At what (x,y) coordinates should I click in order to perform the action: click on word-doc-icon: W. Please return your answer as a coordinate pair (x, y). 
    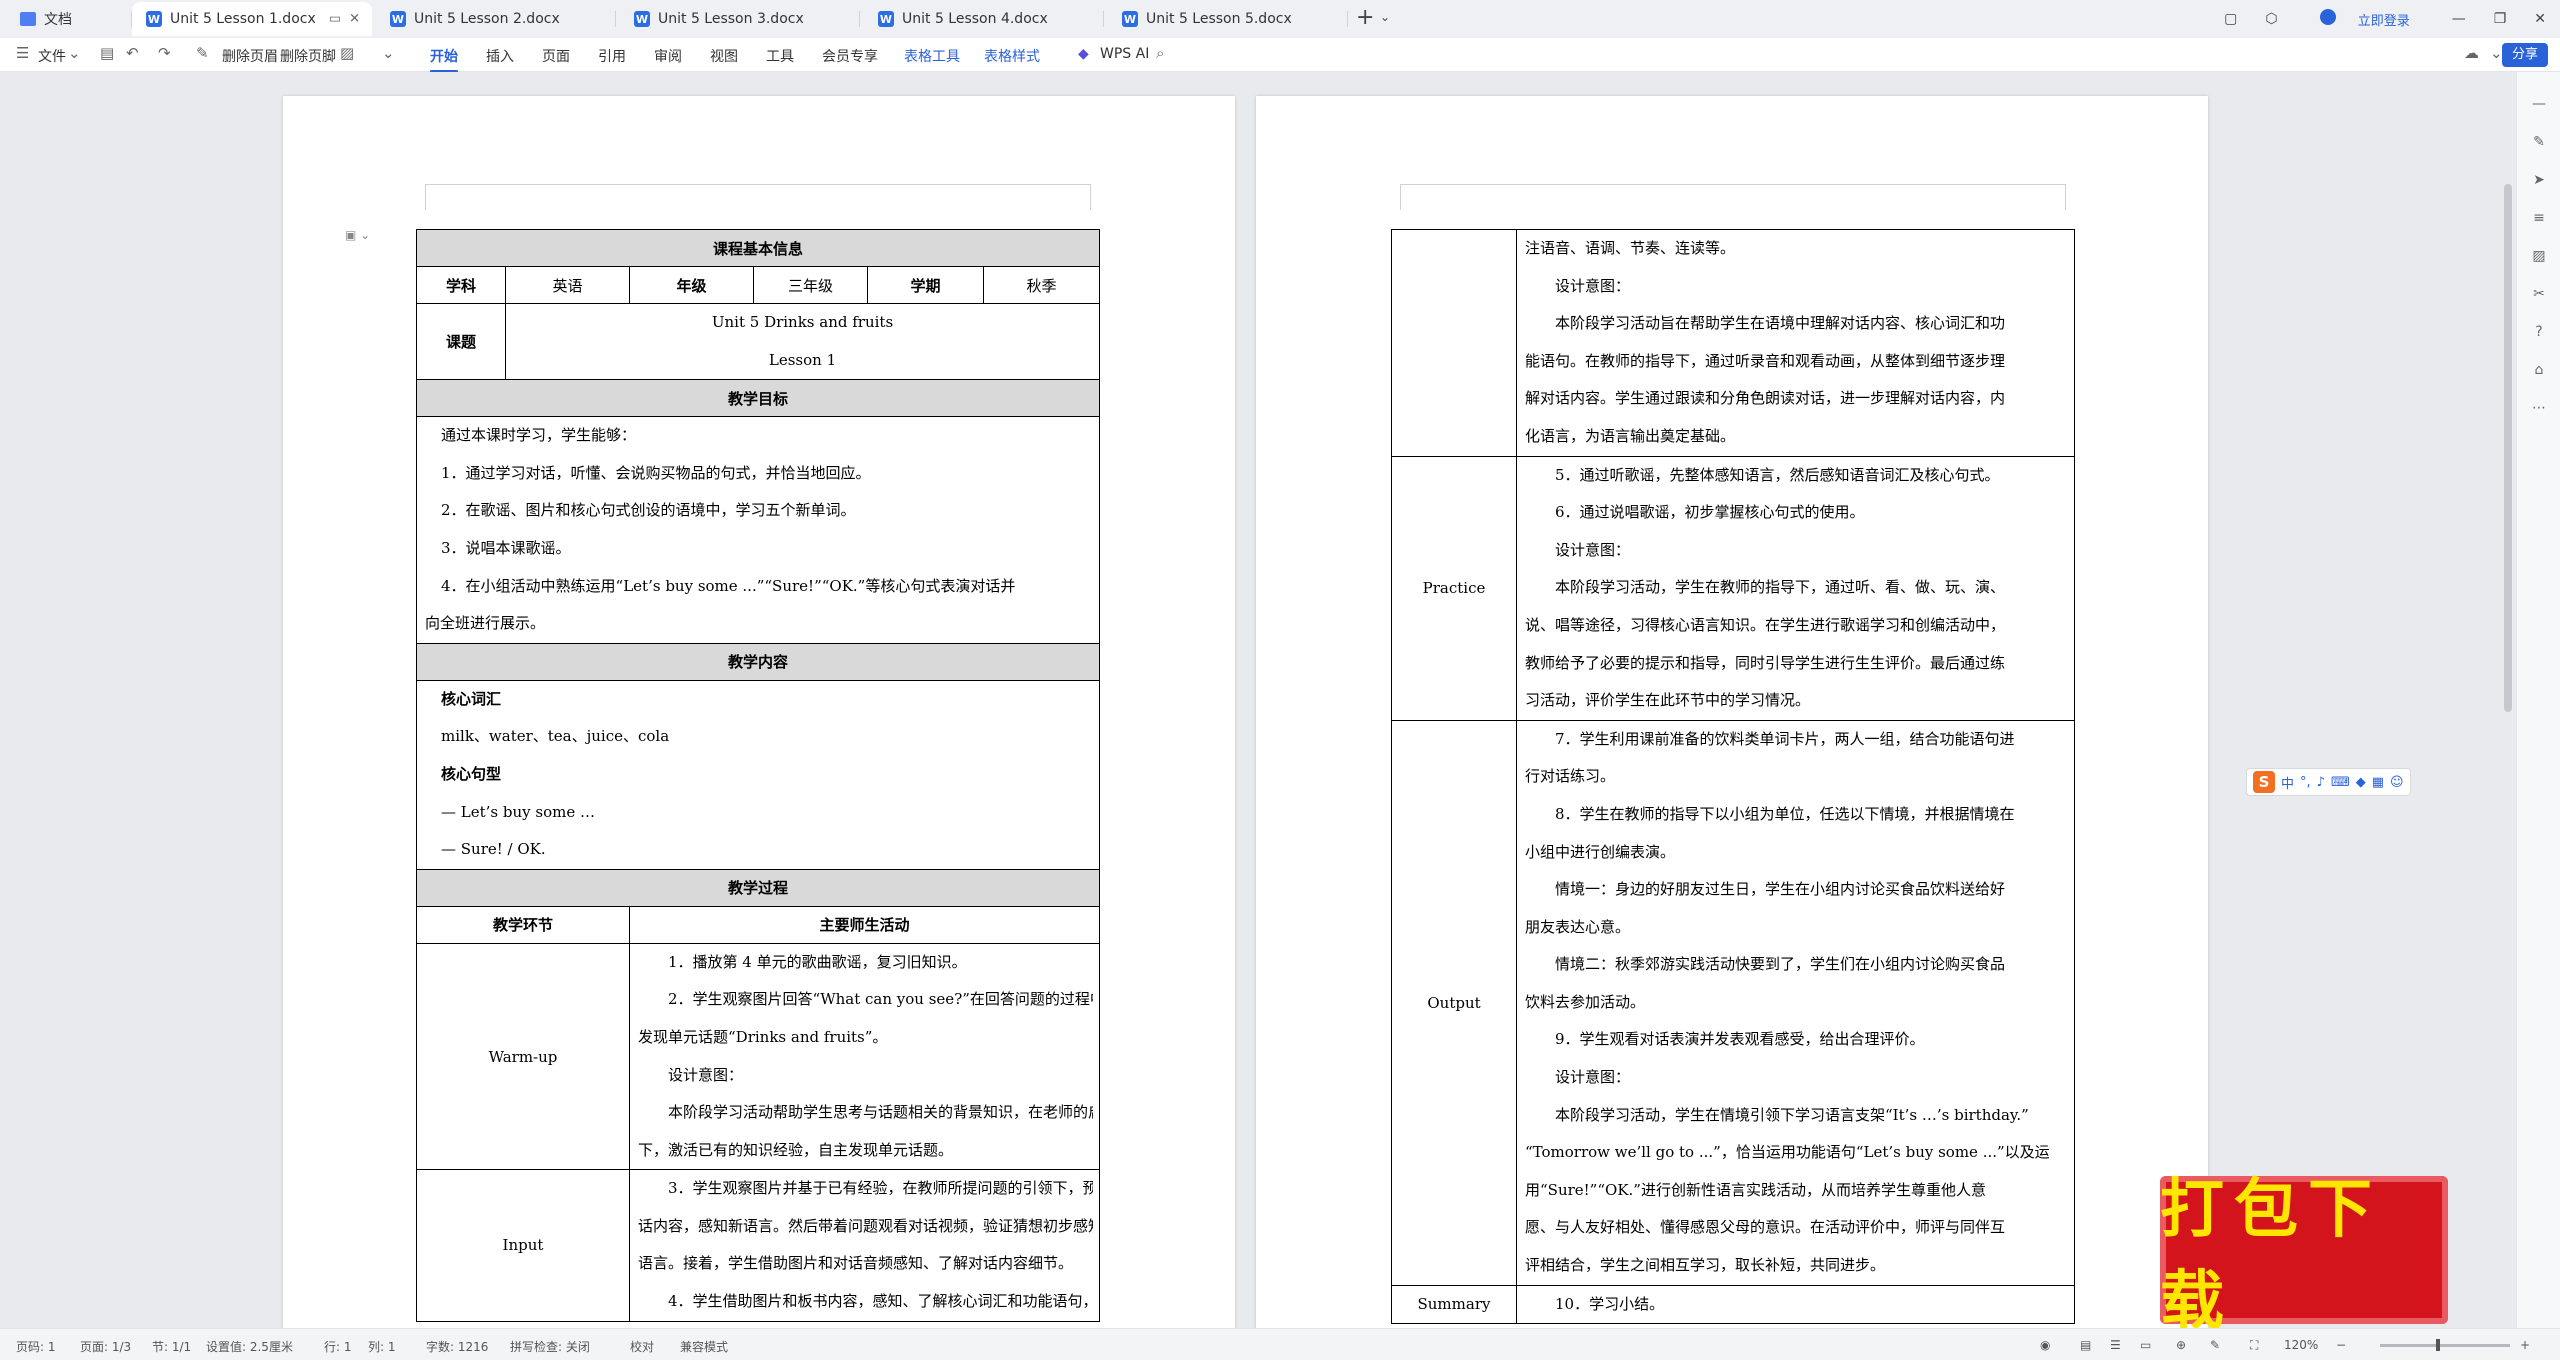
    Looking at the image, I should click on (154, 19).